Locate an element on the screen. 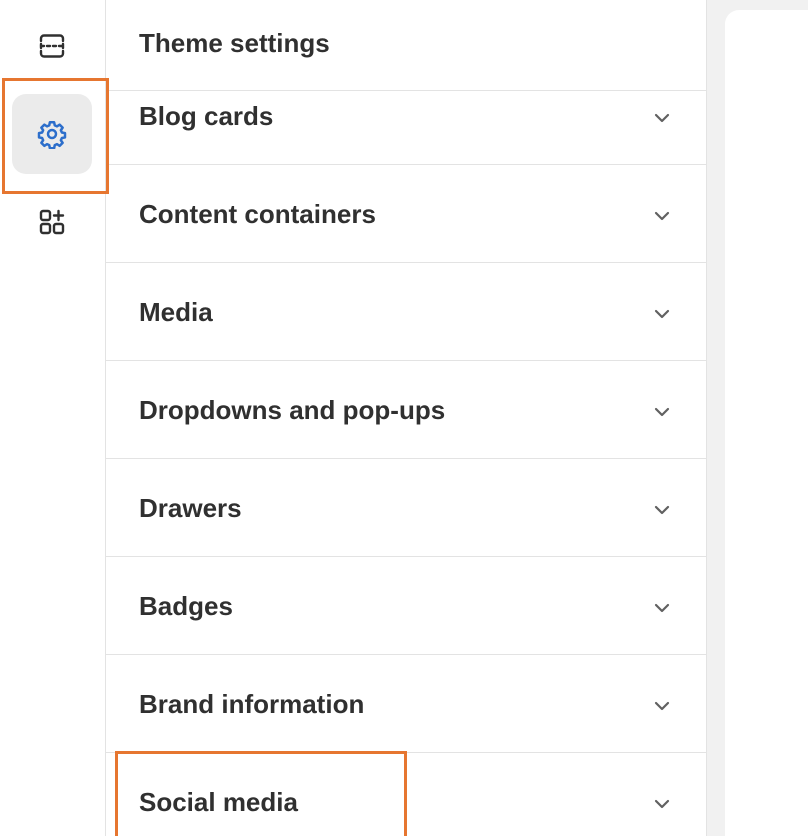  preview-frame is located at coordinates (766, 423).